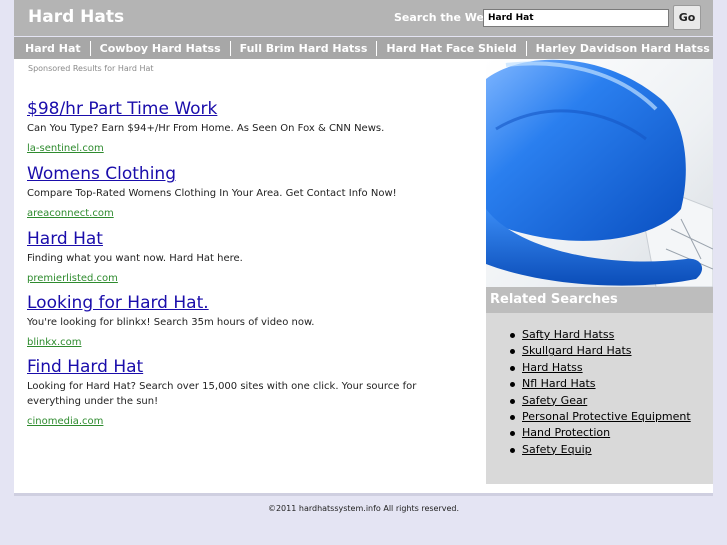 Image resolution: width=727 pixels, height=545 pixels. What do you see at coordinates (552, 367) in the screenshot?
I see `related-link-hard-hatss: Hard Hatss` at bounding box center [552, 367].